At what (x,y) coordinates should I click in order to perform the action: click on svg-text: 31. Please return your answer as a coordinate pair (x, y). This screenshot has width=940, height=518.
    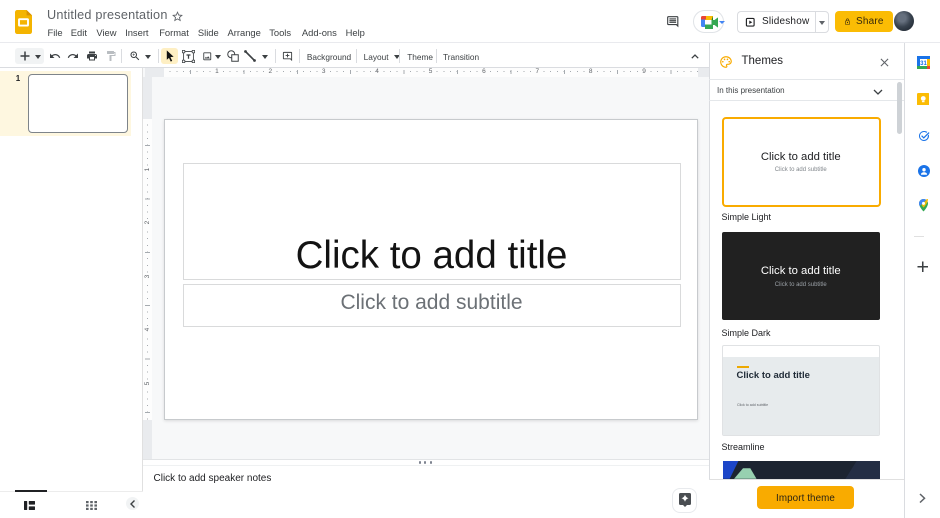
    Looking at the image, I should click on (923, 63).